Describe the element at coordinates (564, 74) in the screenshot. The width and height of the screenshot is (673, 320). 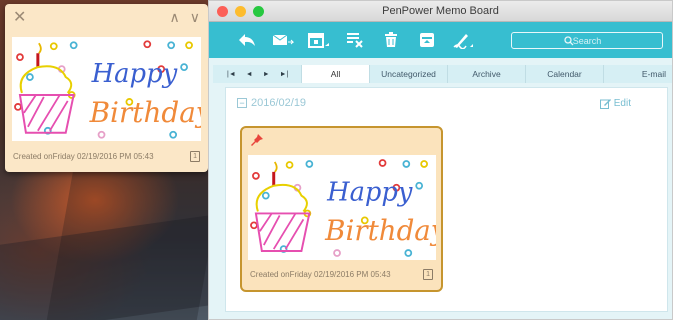
I see `tab-calendar: Calendar` at that location.